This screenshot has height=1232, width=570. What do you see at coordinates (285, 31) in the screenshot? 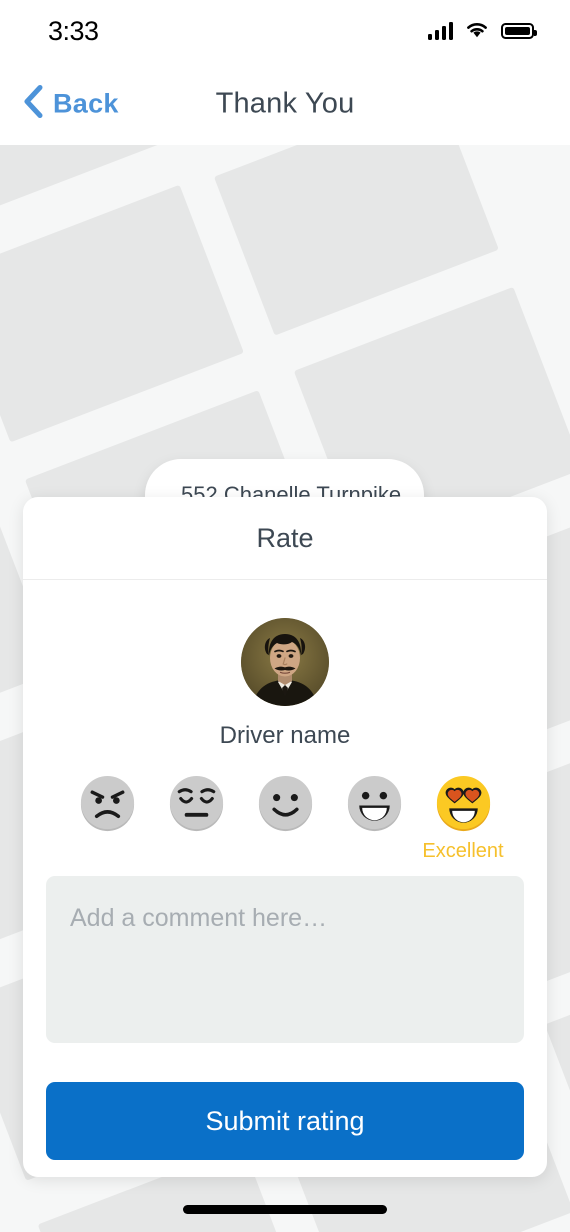
I see `status-bar: 3:33` at bounding box center [285, 31].